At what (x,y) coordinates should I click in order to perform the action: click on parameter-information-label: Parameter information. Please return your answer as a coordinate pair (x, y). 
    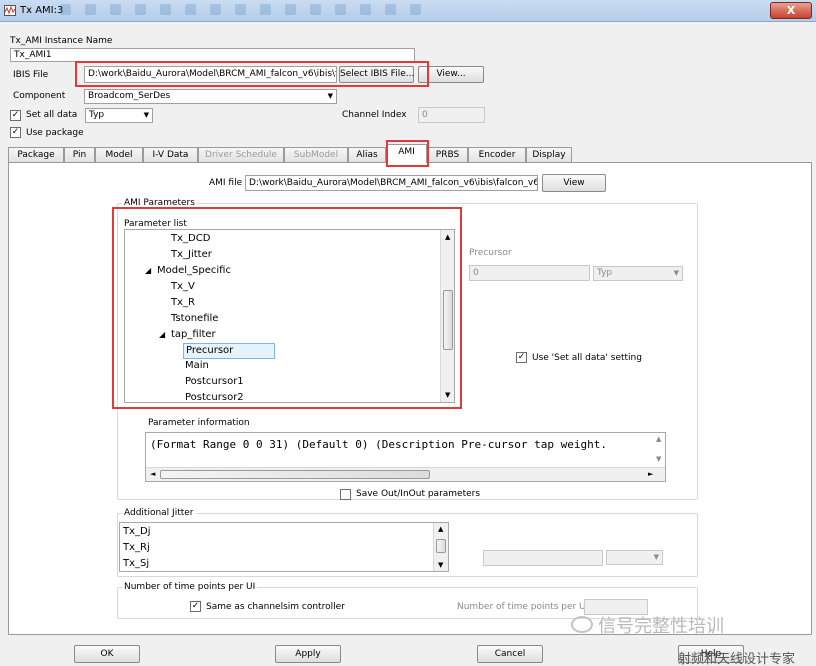
    Looking at the image, I should click on (199, 423).